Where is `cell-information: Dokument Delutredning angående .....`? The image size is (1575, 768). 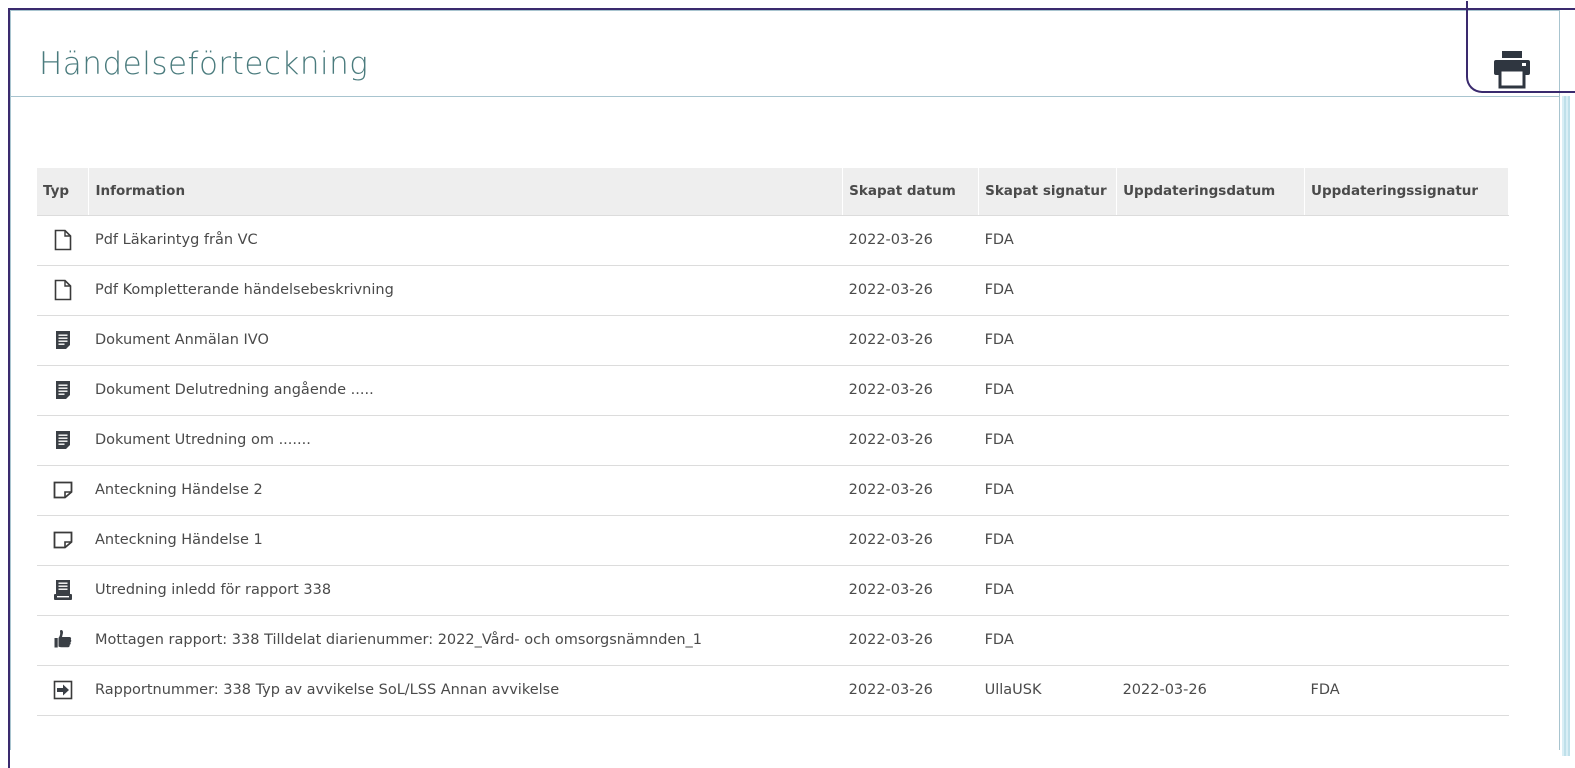
cell-information: Dokument Delutredning angående ..... is located at coordinates (465, 390).